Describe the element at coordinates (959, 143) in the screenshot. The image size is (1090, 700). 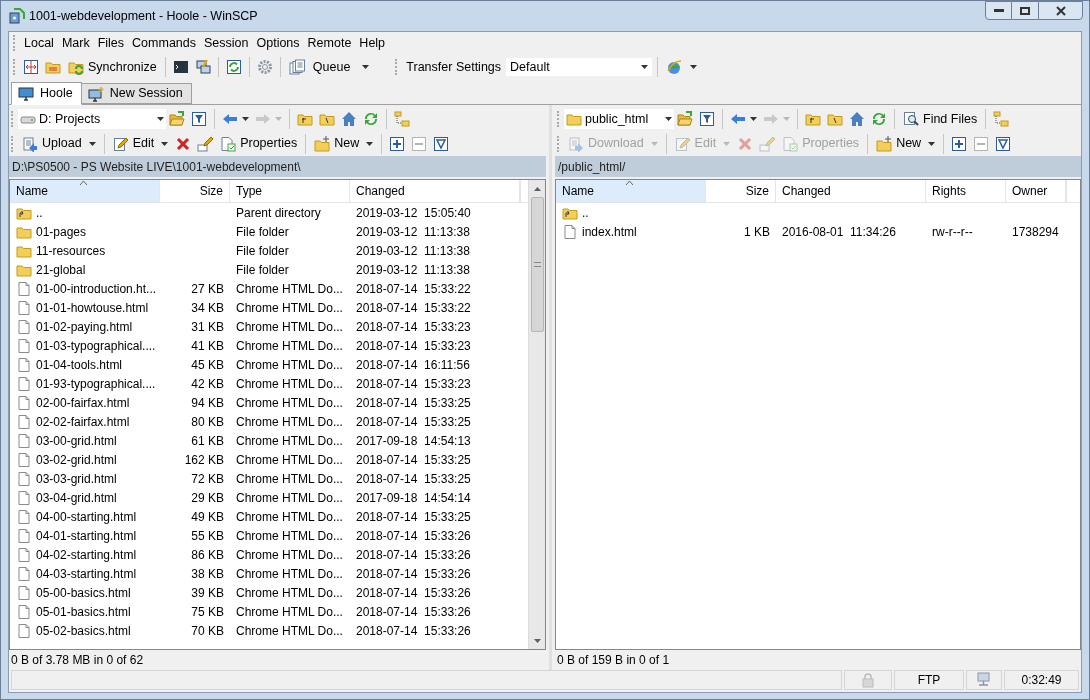
I see `select-icon` at that location.